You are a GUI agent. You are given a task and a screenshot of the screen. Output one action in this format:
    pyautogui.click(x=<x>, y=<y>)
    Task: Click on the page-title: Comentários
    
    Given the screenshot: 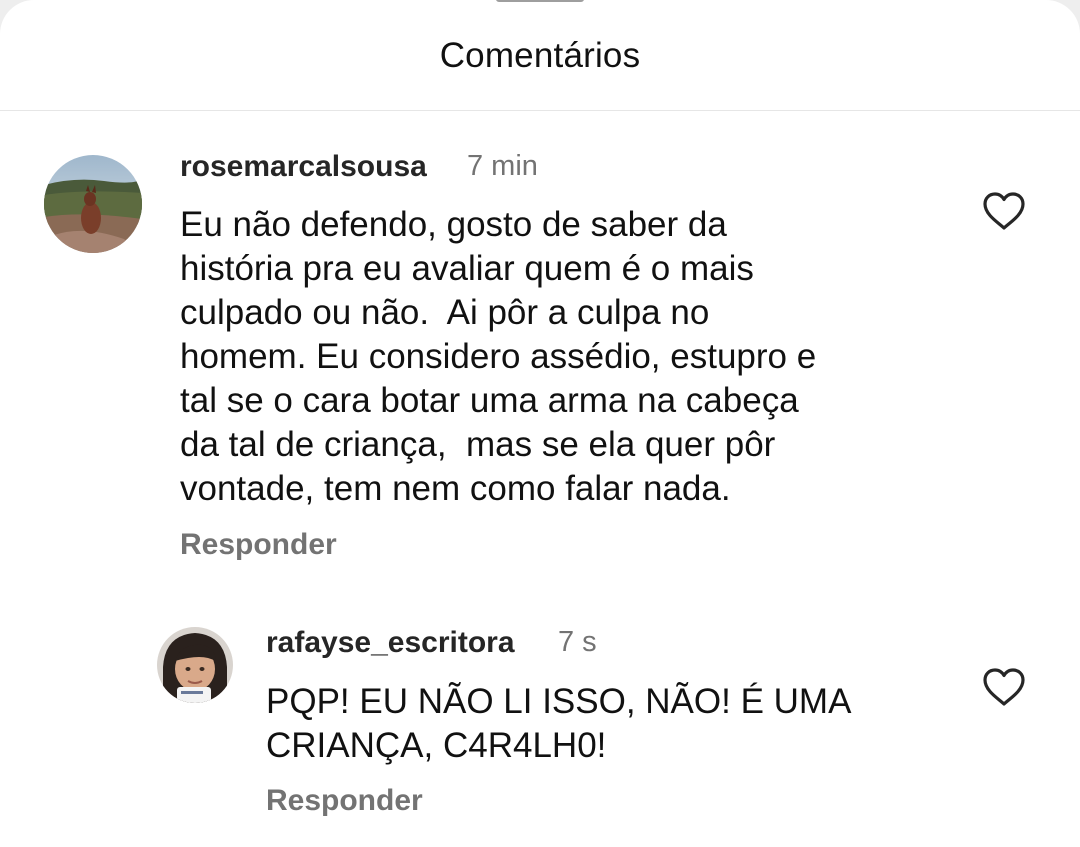 What is the action you would take?
    pyautogui.click(x=540, y=55)
    